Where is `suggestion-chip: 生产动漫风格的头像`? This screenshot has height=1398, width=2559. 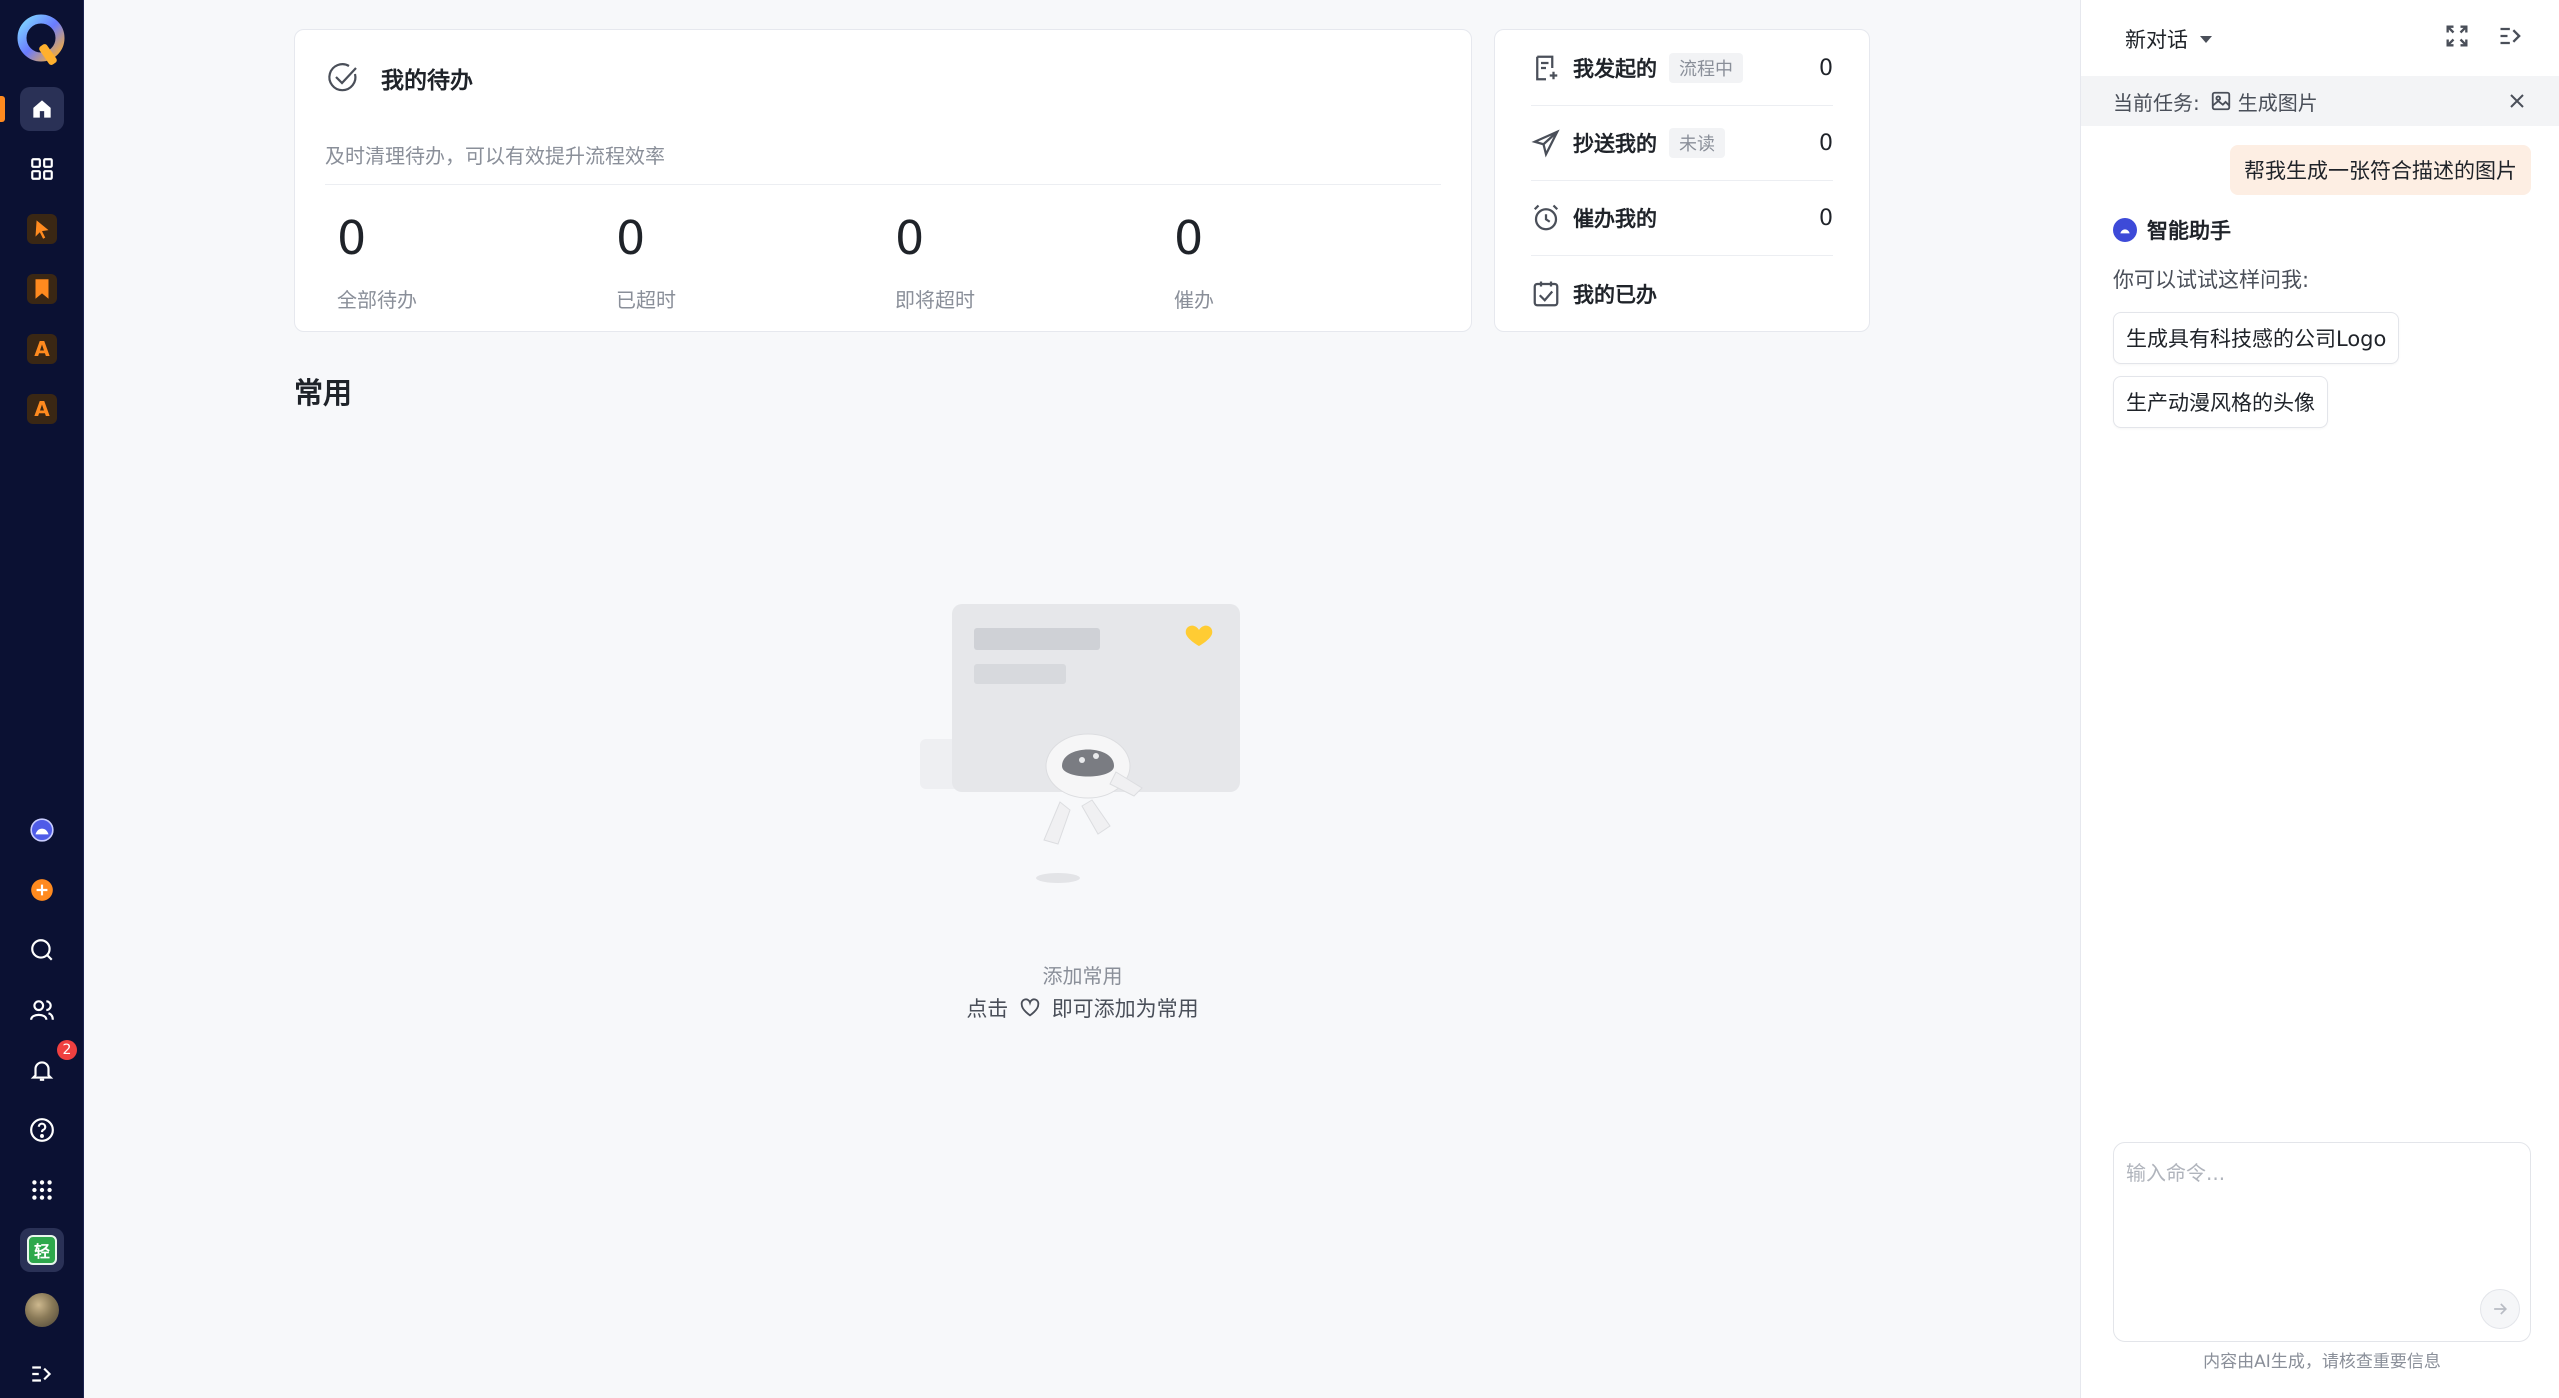 suggestion-chip: 生产动漫风格的头像 is located at coordinates (2220, 402).